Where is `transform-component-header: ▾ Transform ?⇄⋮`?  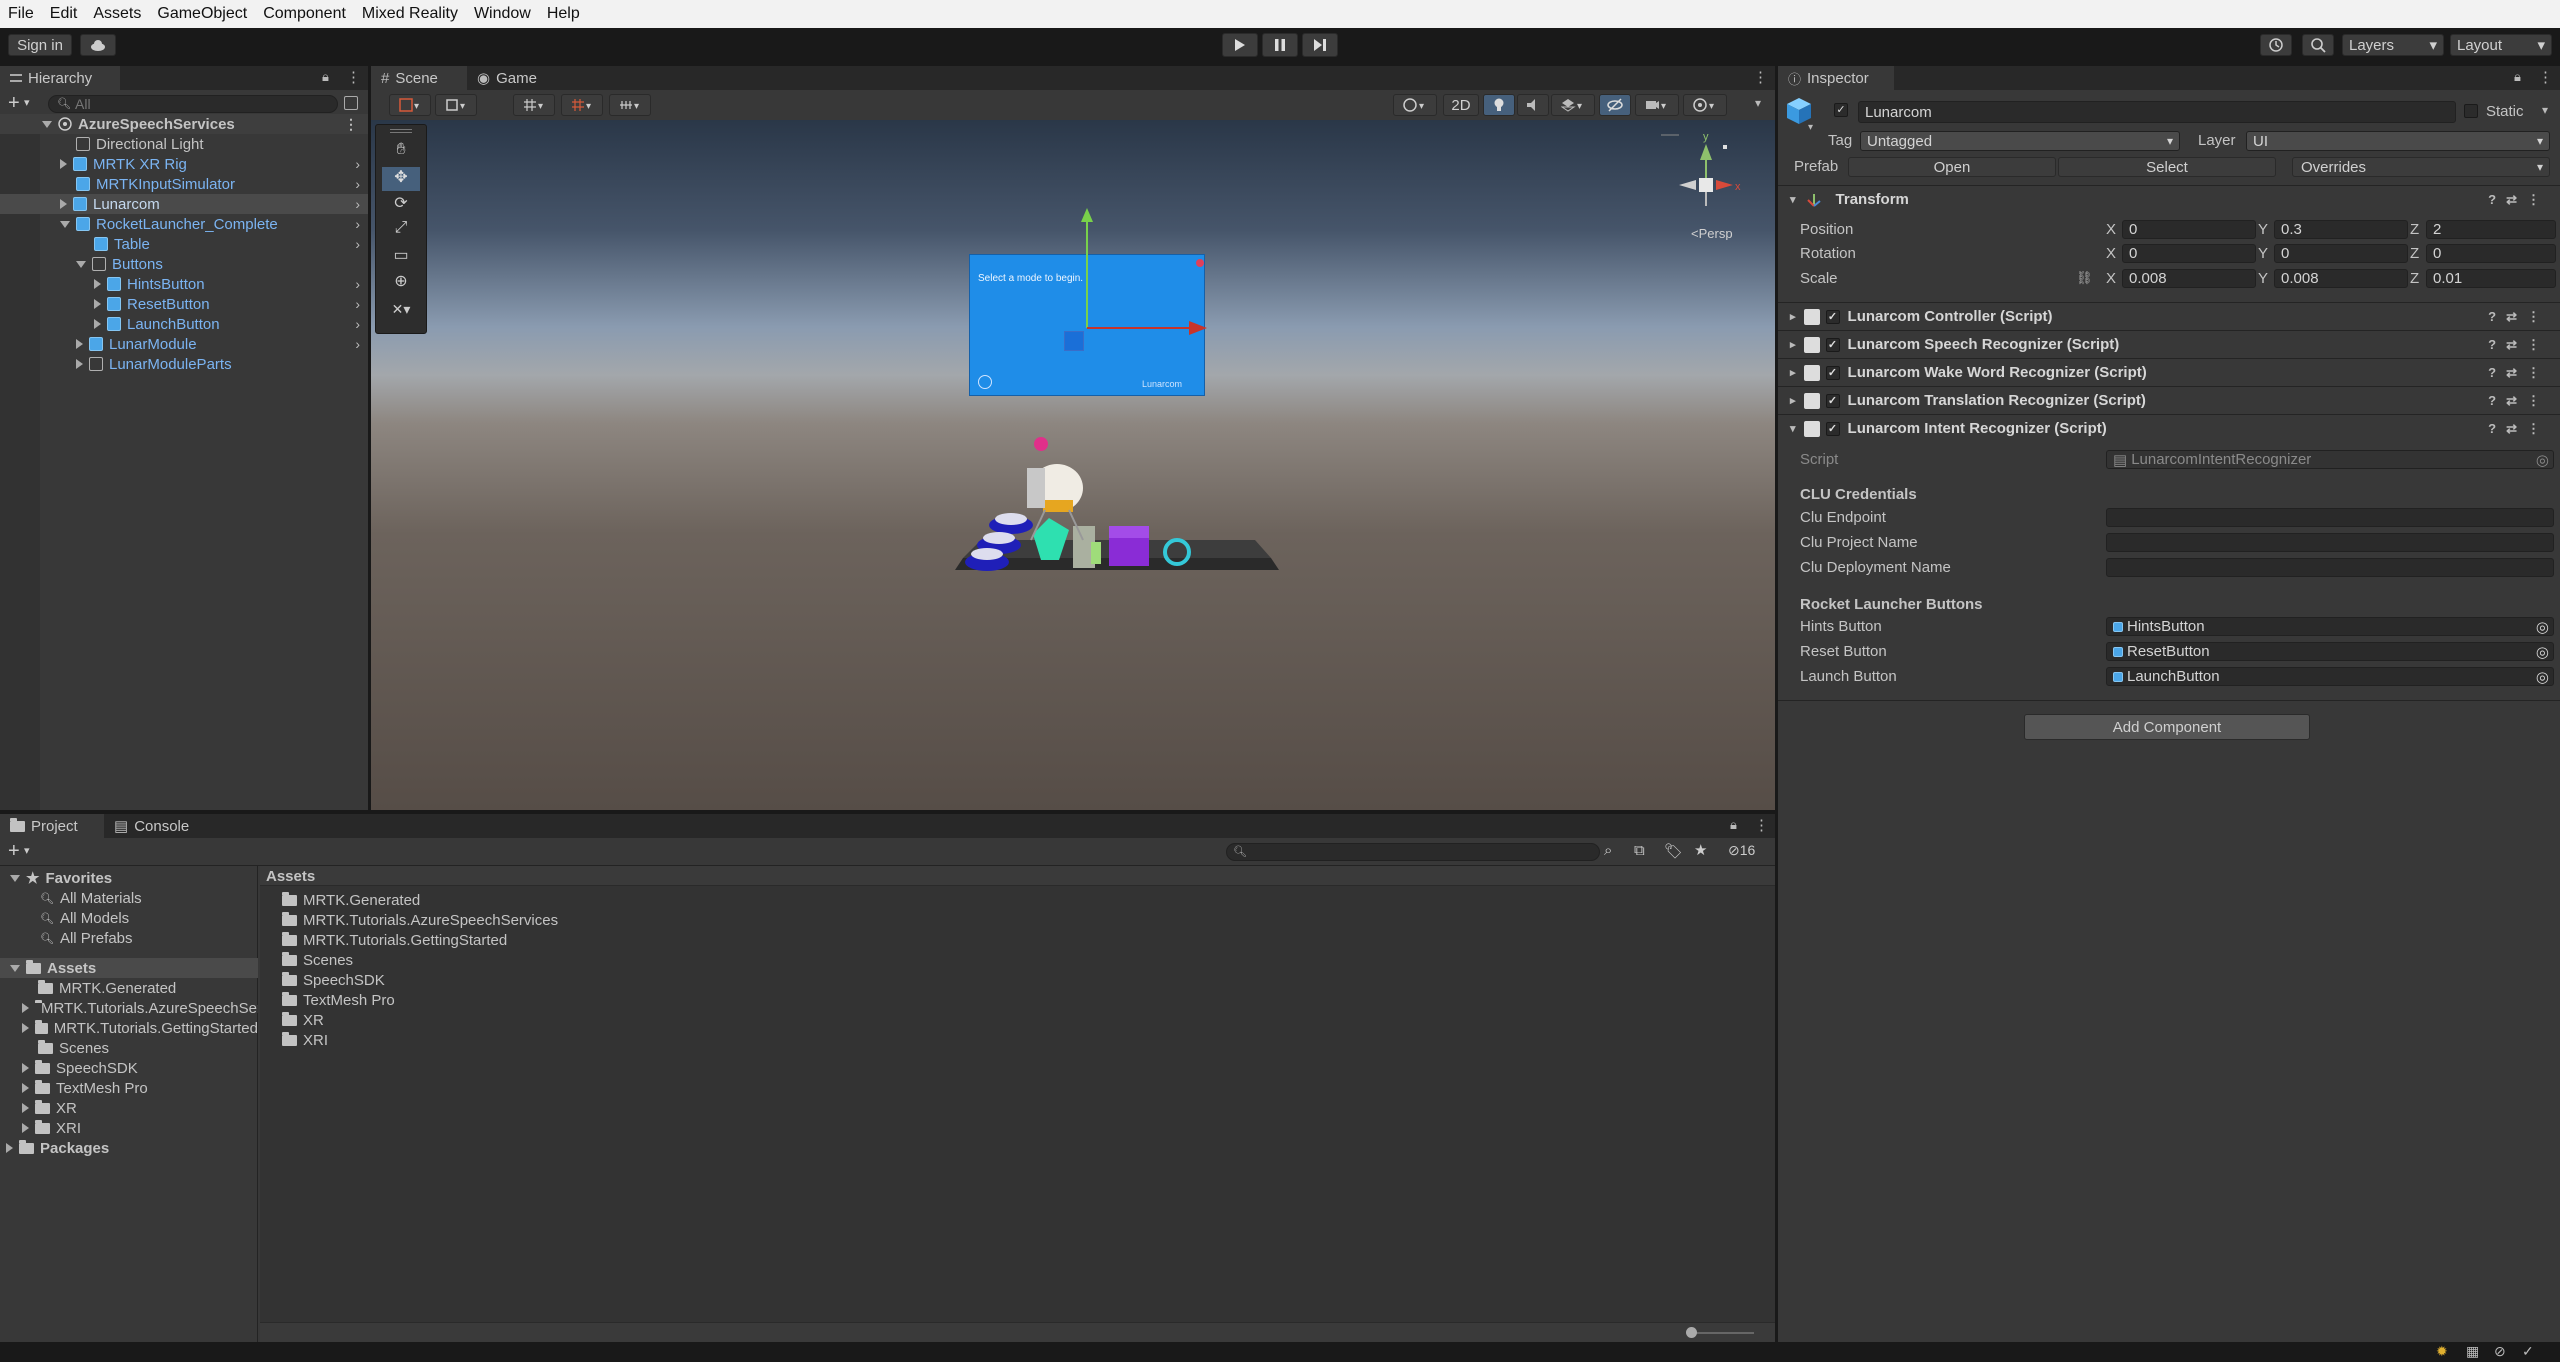
transform-component-header: ▾ Transform ?⇄⋮ is located at coordinates (2169, 199).